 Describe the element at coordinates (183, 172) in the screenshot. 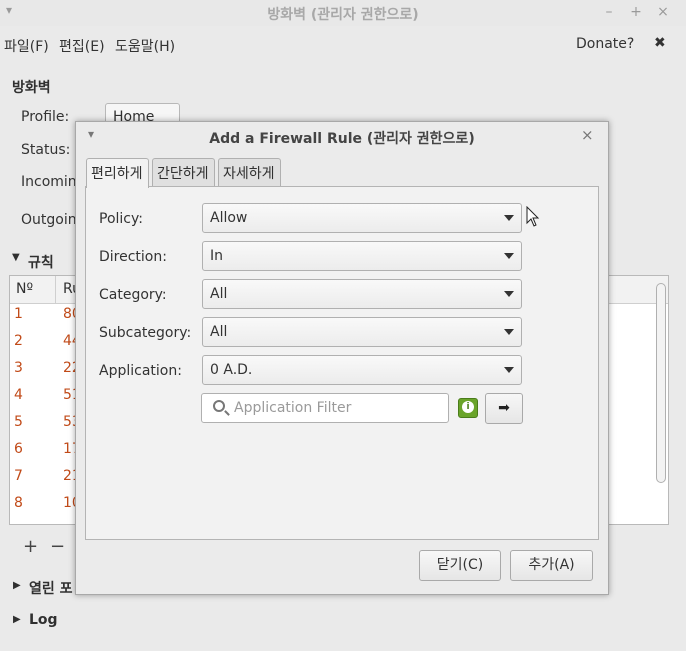

I see `tab-simple: 간단하게` at that location.